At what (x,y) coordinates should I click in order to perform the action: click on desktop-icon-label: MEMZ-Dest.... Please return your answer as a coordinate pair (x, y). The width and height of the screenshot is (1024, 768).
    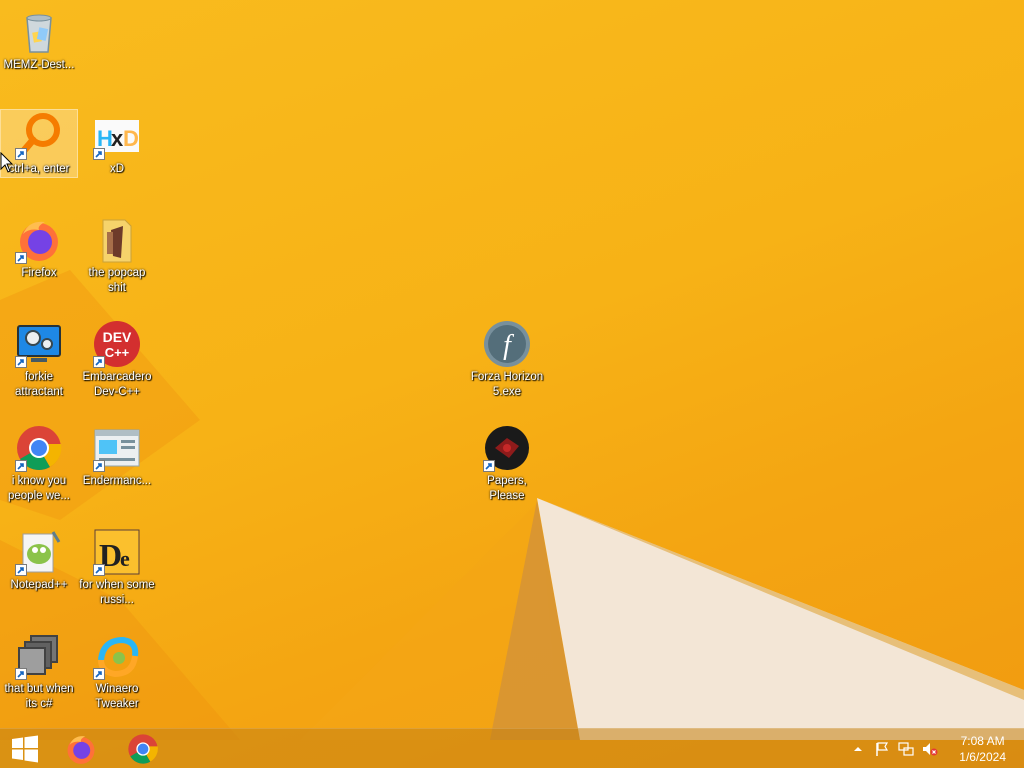
    Looking at the image, I should click on (39, 65).